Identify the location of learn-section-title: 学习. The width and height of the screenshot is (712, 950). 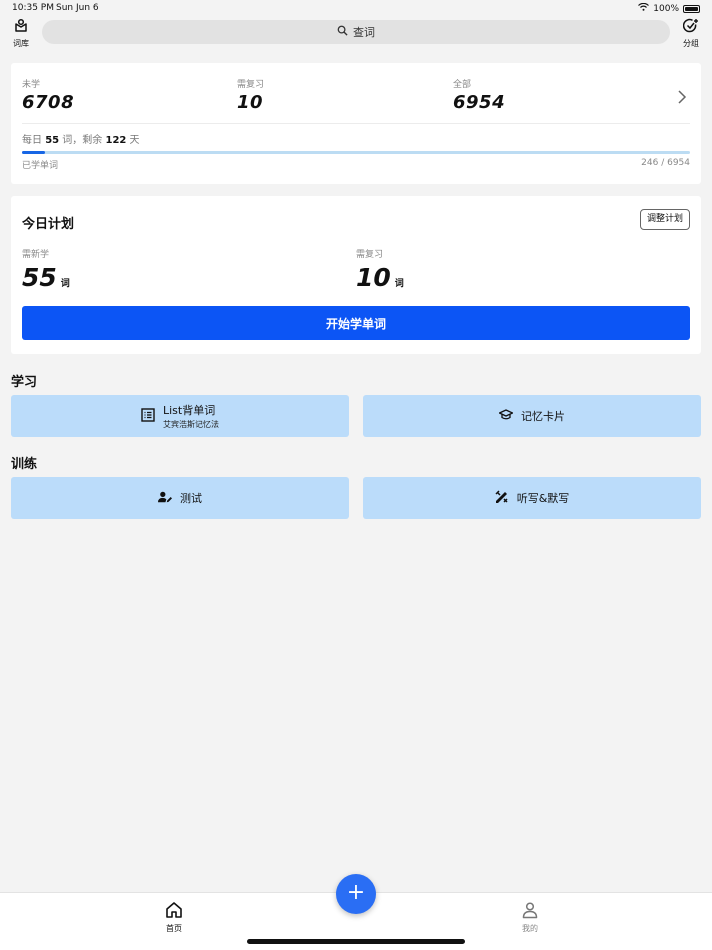
(24, 382).